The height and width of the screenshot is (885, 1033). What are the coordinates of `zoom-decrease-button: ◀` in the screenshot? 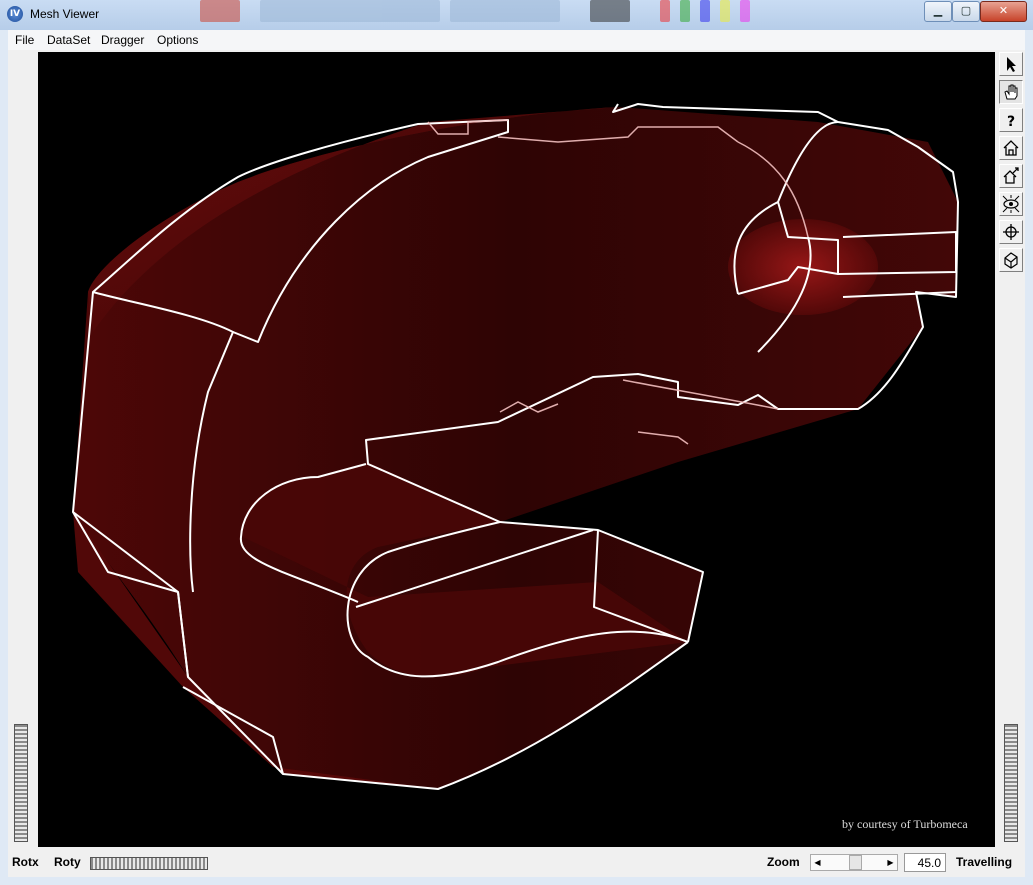 It's located at (817, 862).